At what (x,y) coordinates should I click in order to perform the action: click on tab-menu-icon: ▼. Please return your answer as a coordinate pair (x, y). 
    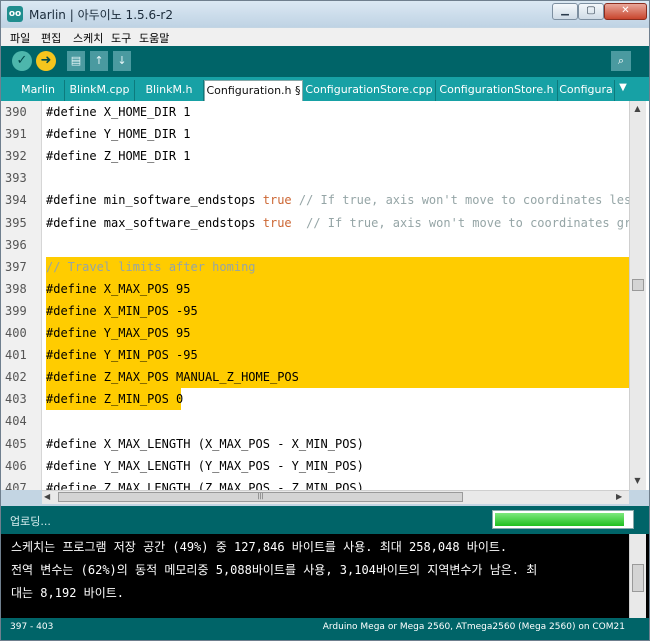
    Looking at the image, I should click on (623, 90).